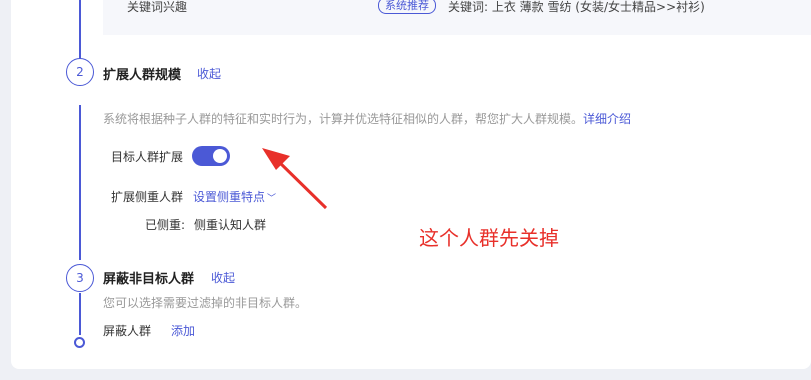  Describe the element at coordinates (157, 7) in the screenshot. I see `keyword-interest-label: 关键词兴趣` at that location.